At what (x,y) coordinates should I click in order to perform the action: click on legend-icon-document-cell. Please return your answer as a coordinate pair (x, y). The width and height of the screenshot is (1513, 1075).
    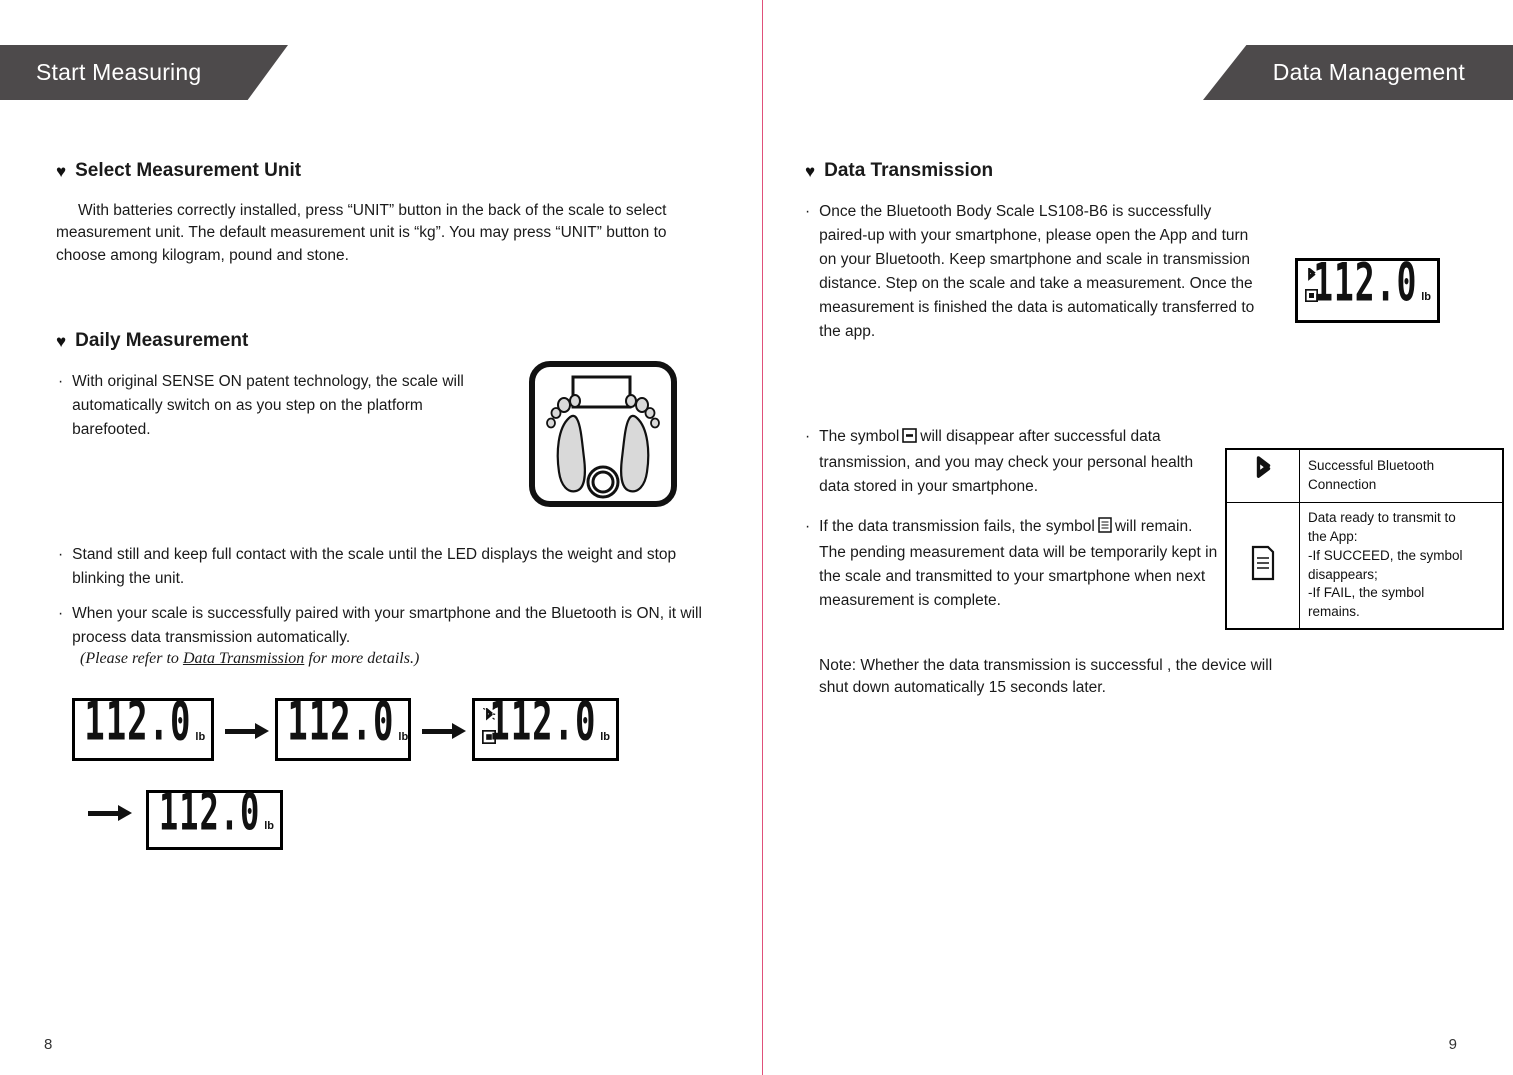
    Looking at the image, I should click on (1262, 565).